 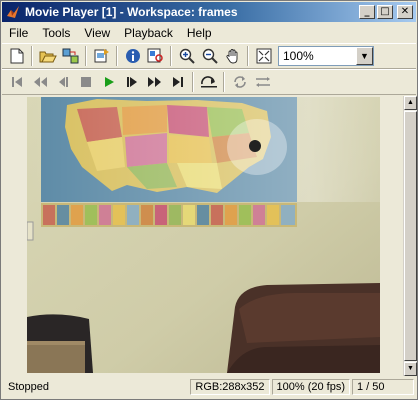 I want to click on pixel-region-icon, so click(x=155, y=56).